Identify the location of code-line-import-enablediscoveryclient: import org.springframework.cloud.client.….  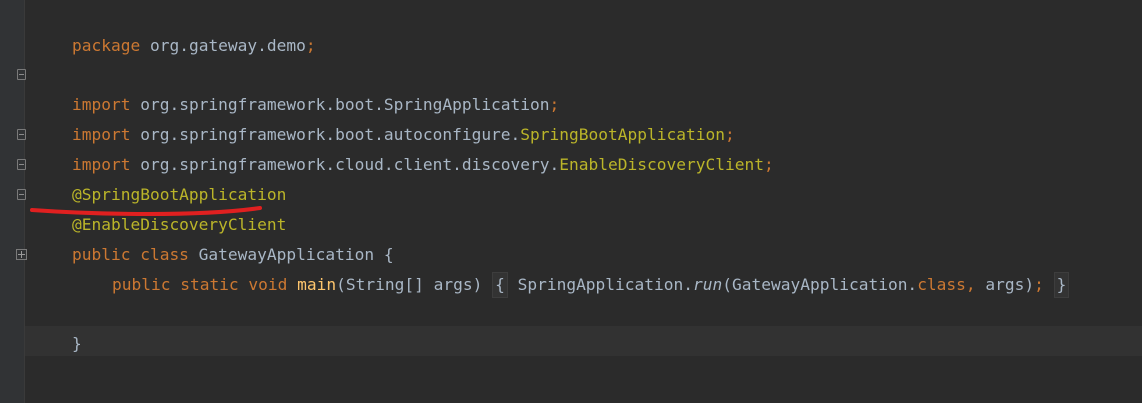
(403, 147).